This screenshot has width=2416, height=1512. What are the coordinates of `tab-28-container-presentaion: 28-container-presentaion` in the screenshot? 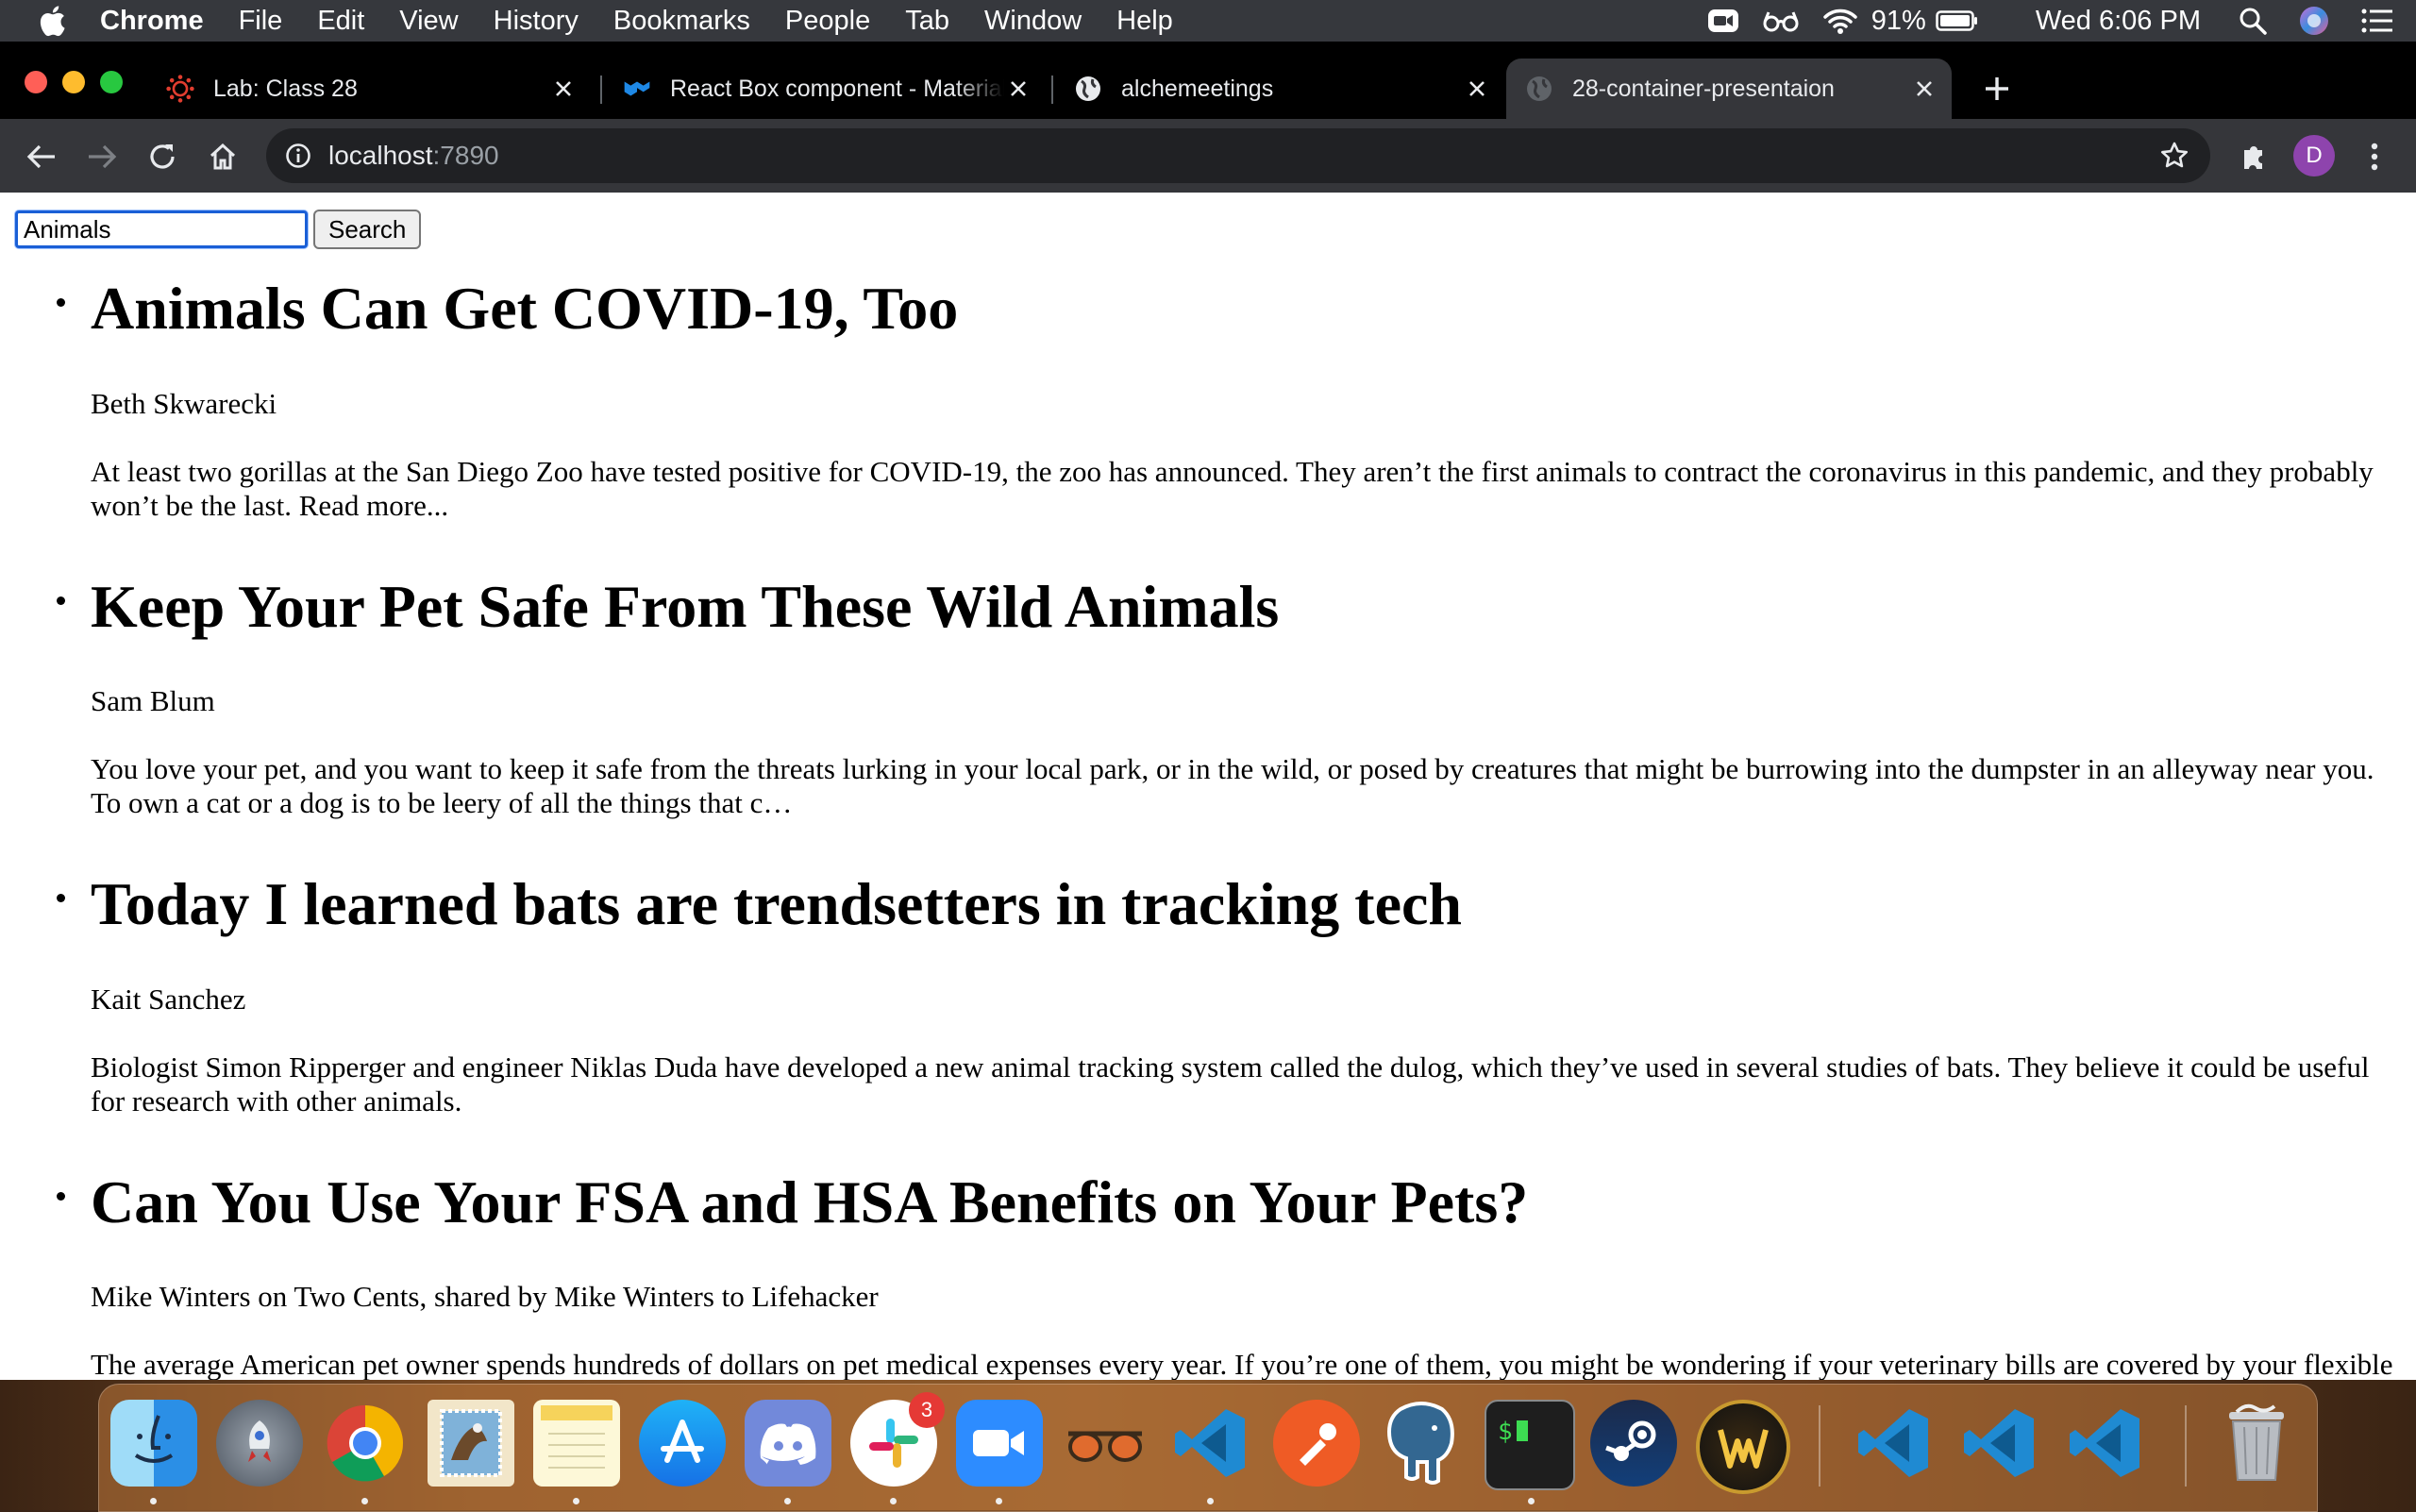 It's located at (1729, 89).